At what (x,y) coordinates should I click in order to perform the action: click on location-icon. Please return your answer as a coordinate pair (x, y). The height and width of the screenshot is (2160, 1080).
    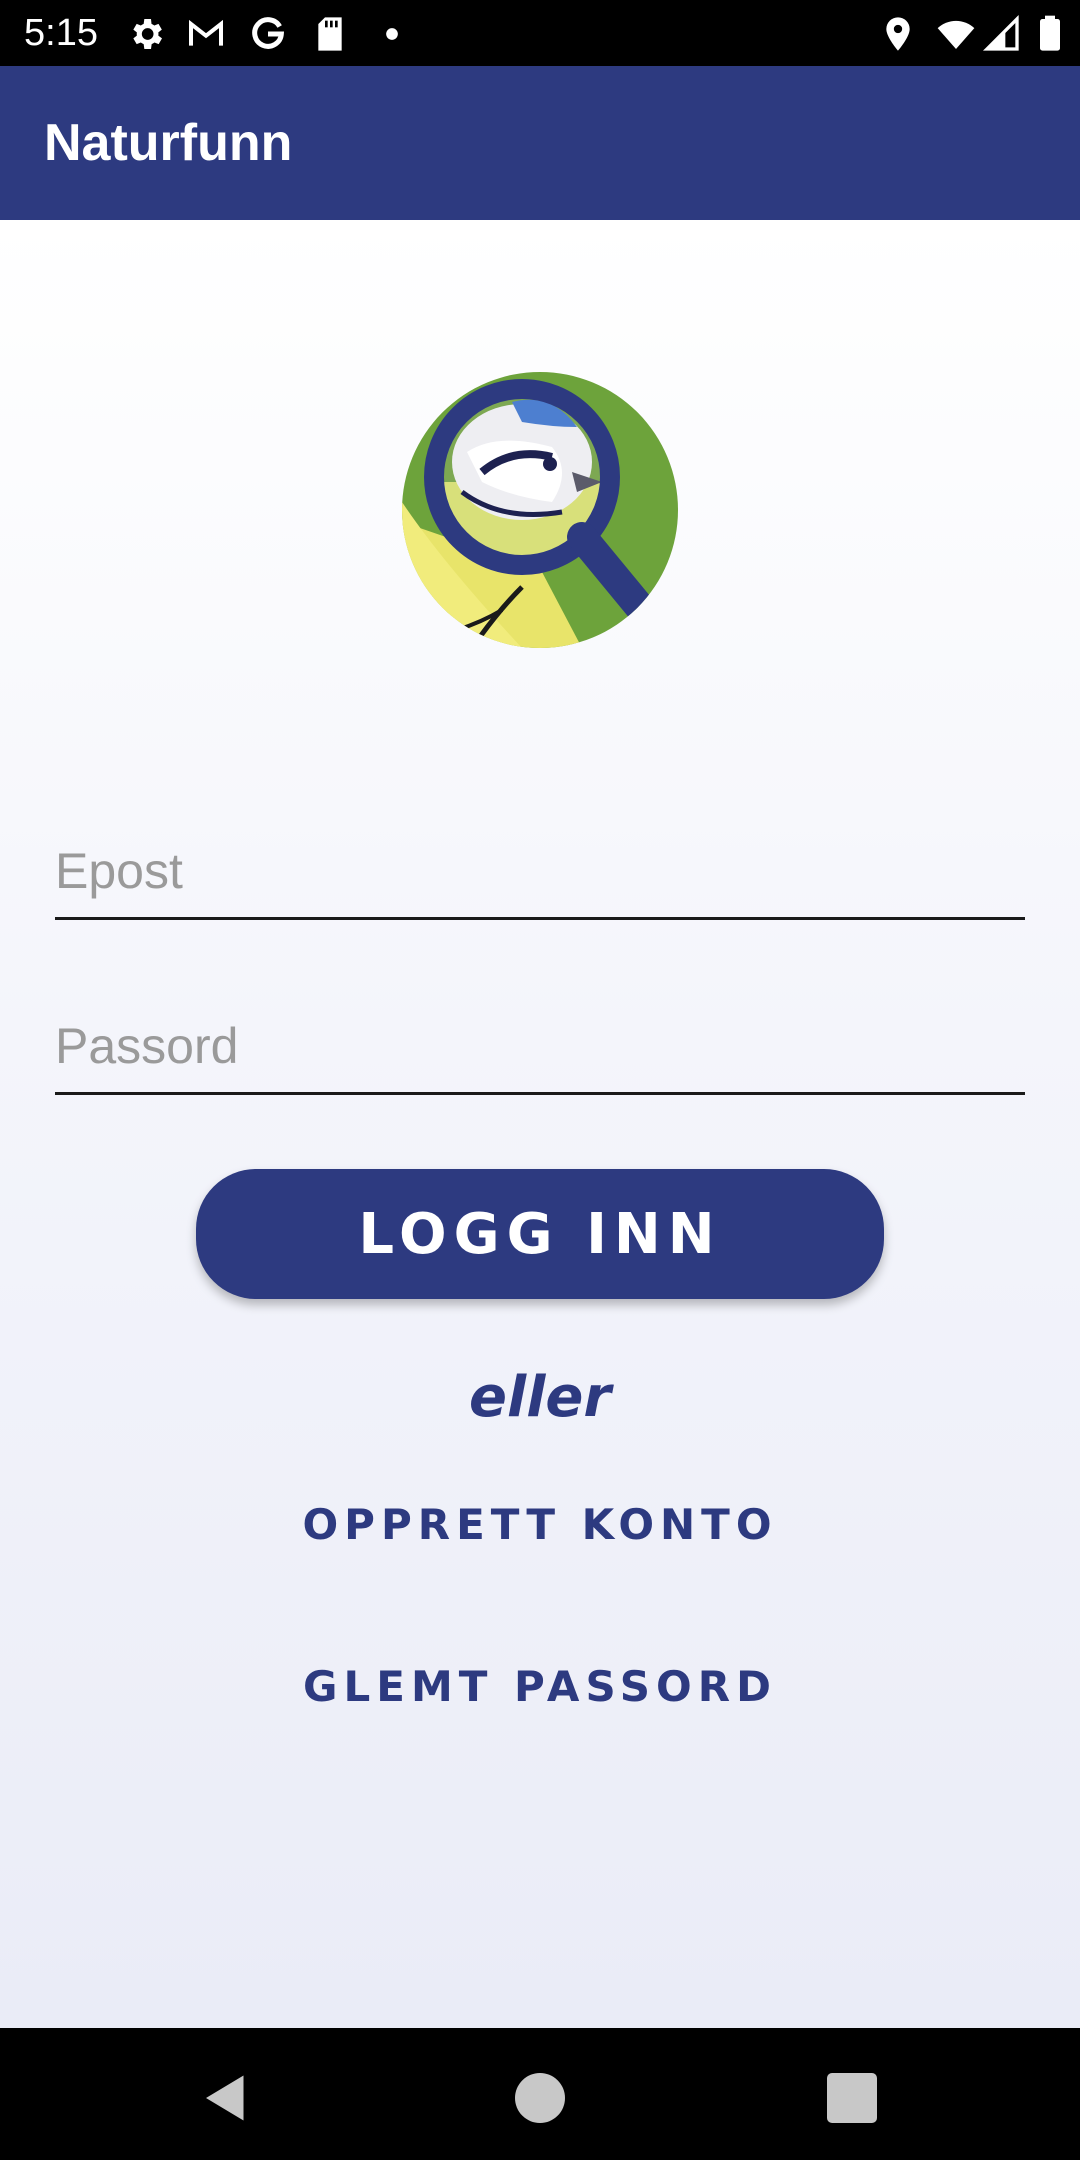
    Looking at the image, I should click on (898, 34).